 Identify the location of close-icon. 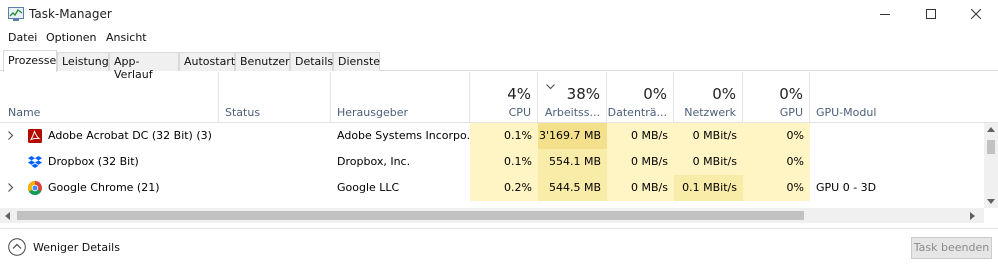
(976, 14).